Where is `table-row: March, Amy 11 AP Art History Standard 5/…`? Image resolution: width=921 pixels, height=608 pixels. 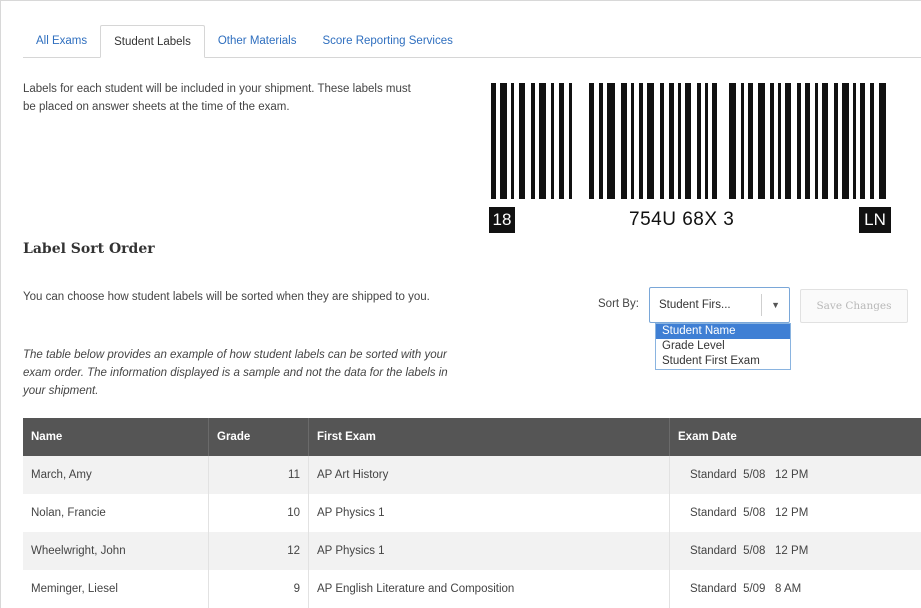
table-row: March, Amy 11 AP Art History Standard 5/… is located at coordinates (472, 475).